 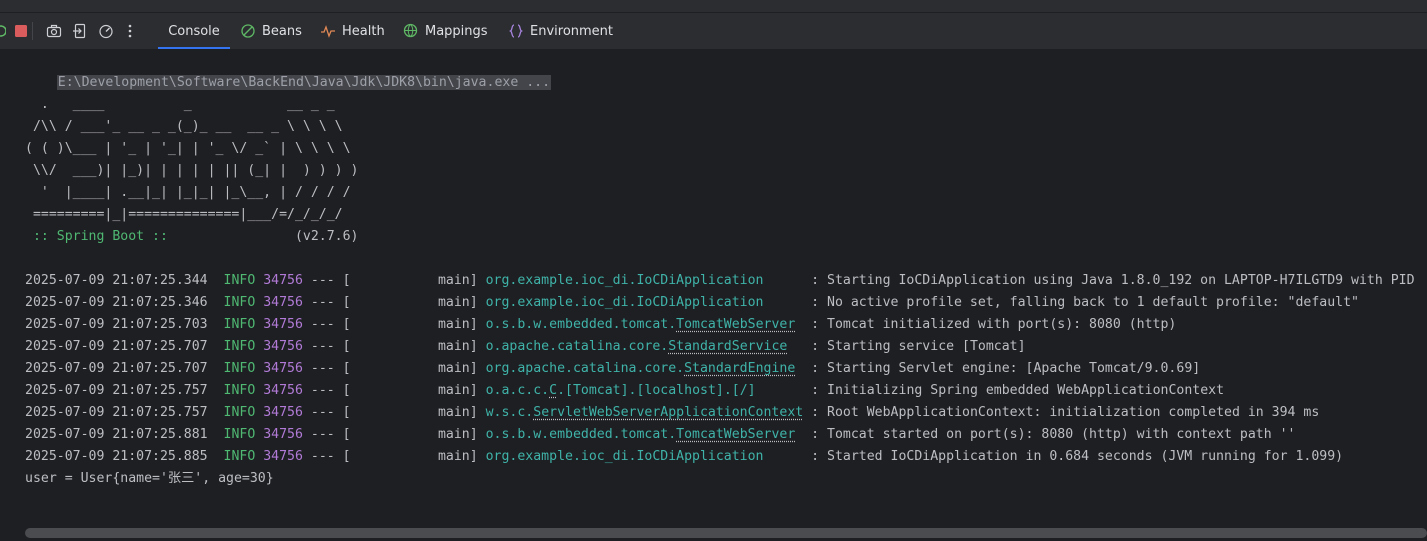 What do you see at coordinates (188, 192) in the screenshot?
I see `banner-line: ' |____| .__|_| |_|_| |_\__, | / / / /` at bounding box center [188, 192].